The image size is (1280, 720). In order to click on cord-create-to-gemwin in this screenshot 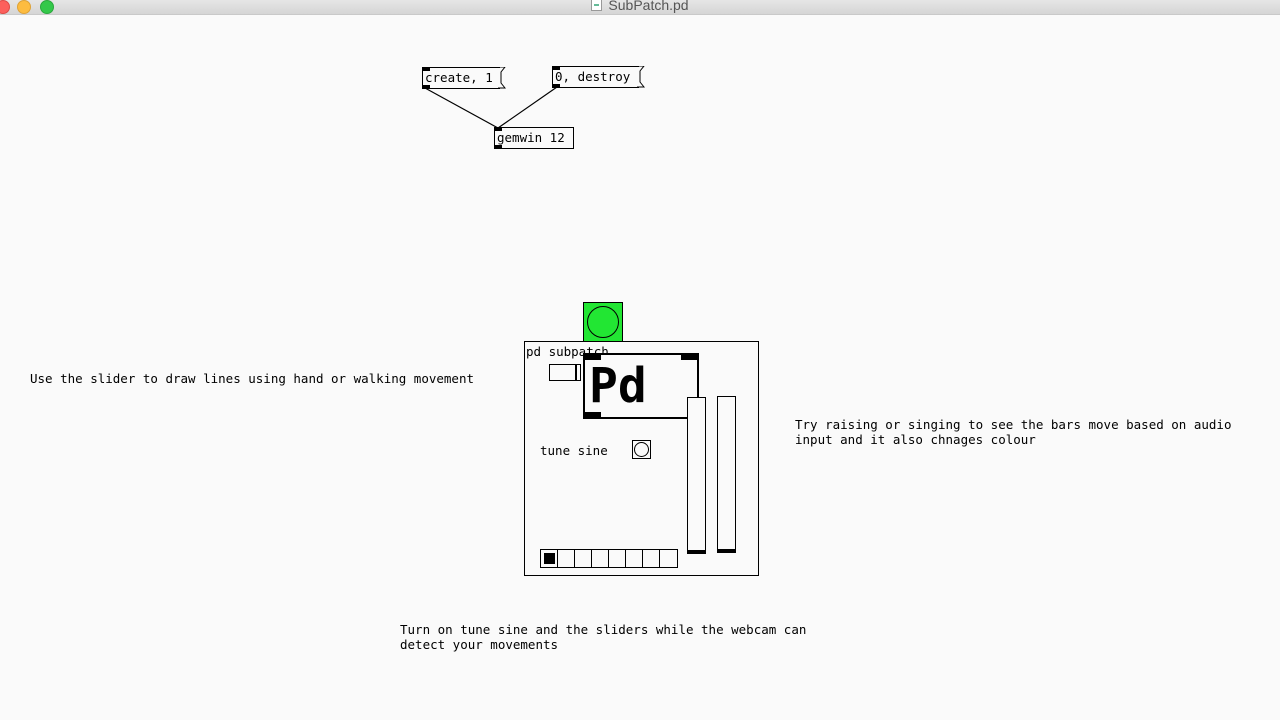, I will do `click(461, 108)`.